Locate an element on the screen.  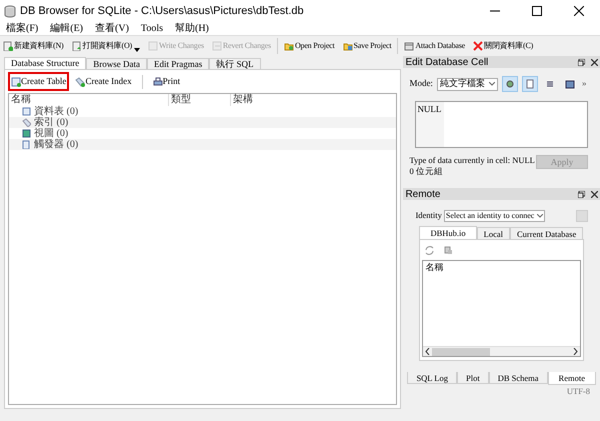
toolbar-button: 關閉資料庫(C) is located at coordinates (503, 46).